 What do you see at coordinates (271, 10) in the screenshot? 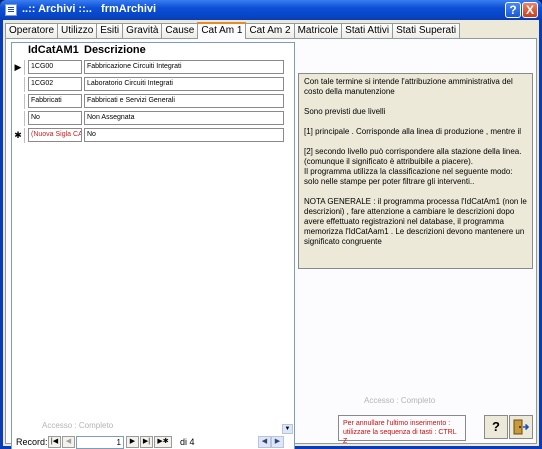
I see `title-bar: ..:: Archivi ::.. frmArchivi ? X` at bounding box center [271, 10].